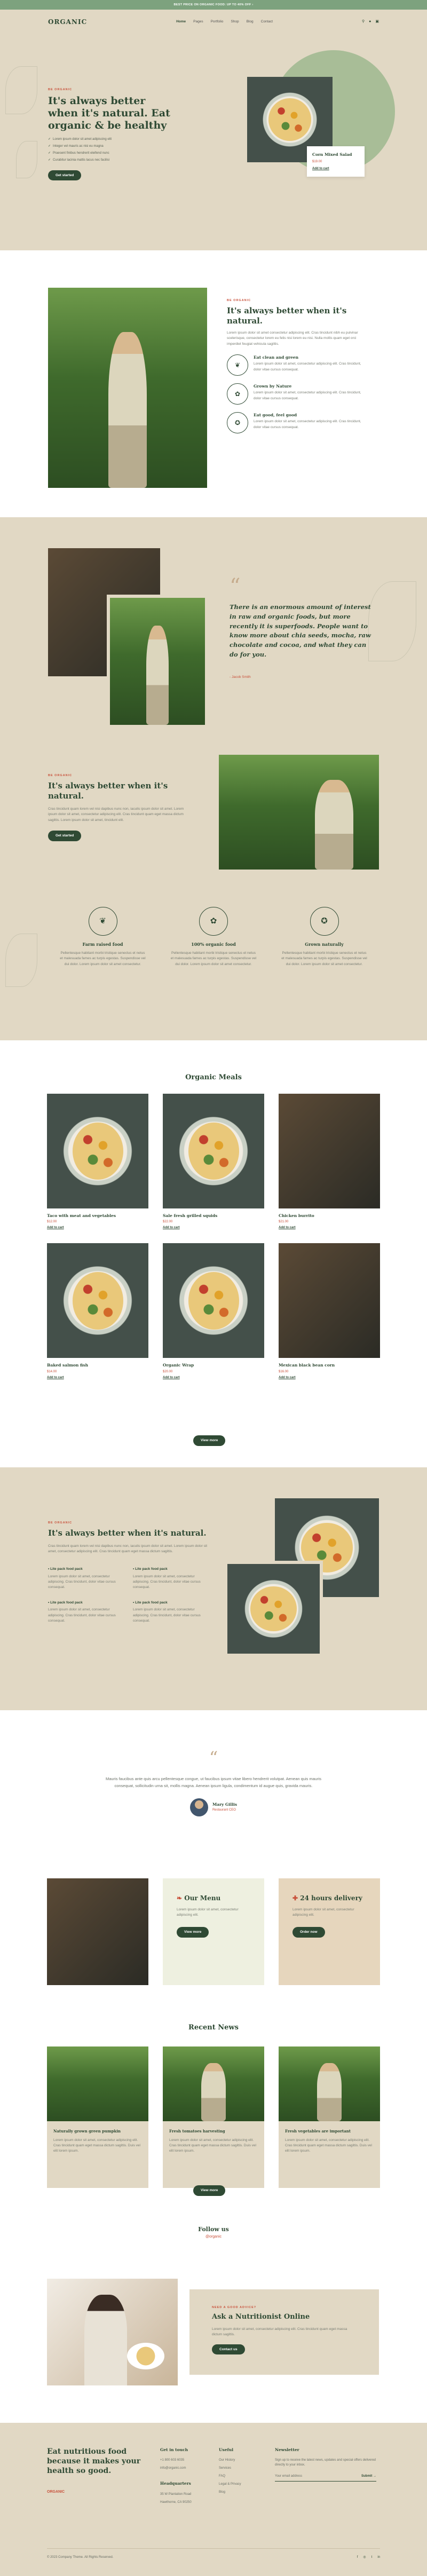 The width and height of the screenshot is (427, 2576). Describe the element at coordinates (377, 22) in the screenshot. I see `cart-icon: ▣` at that location.